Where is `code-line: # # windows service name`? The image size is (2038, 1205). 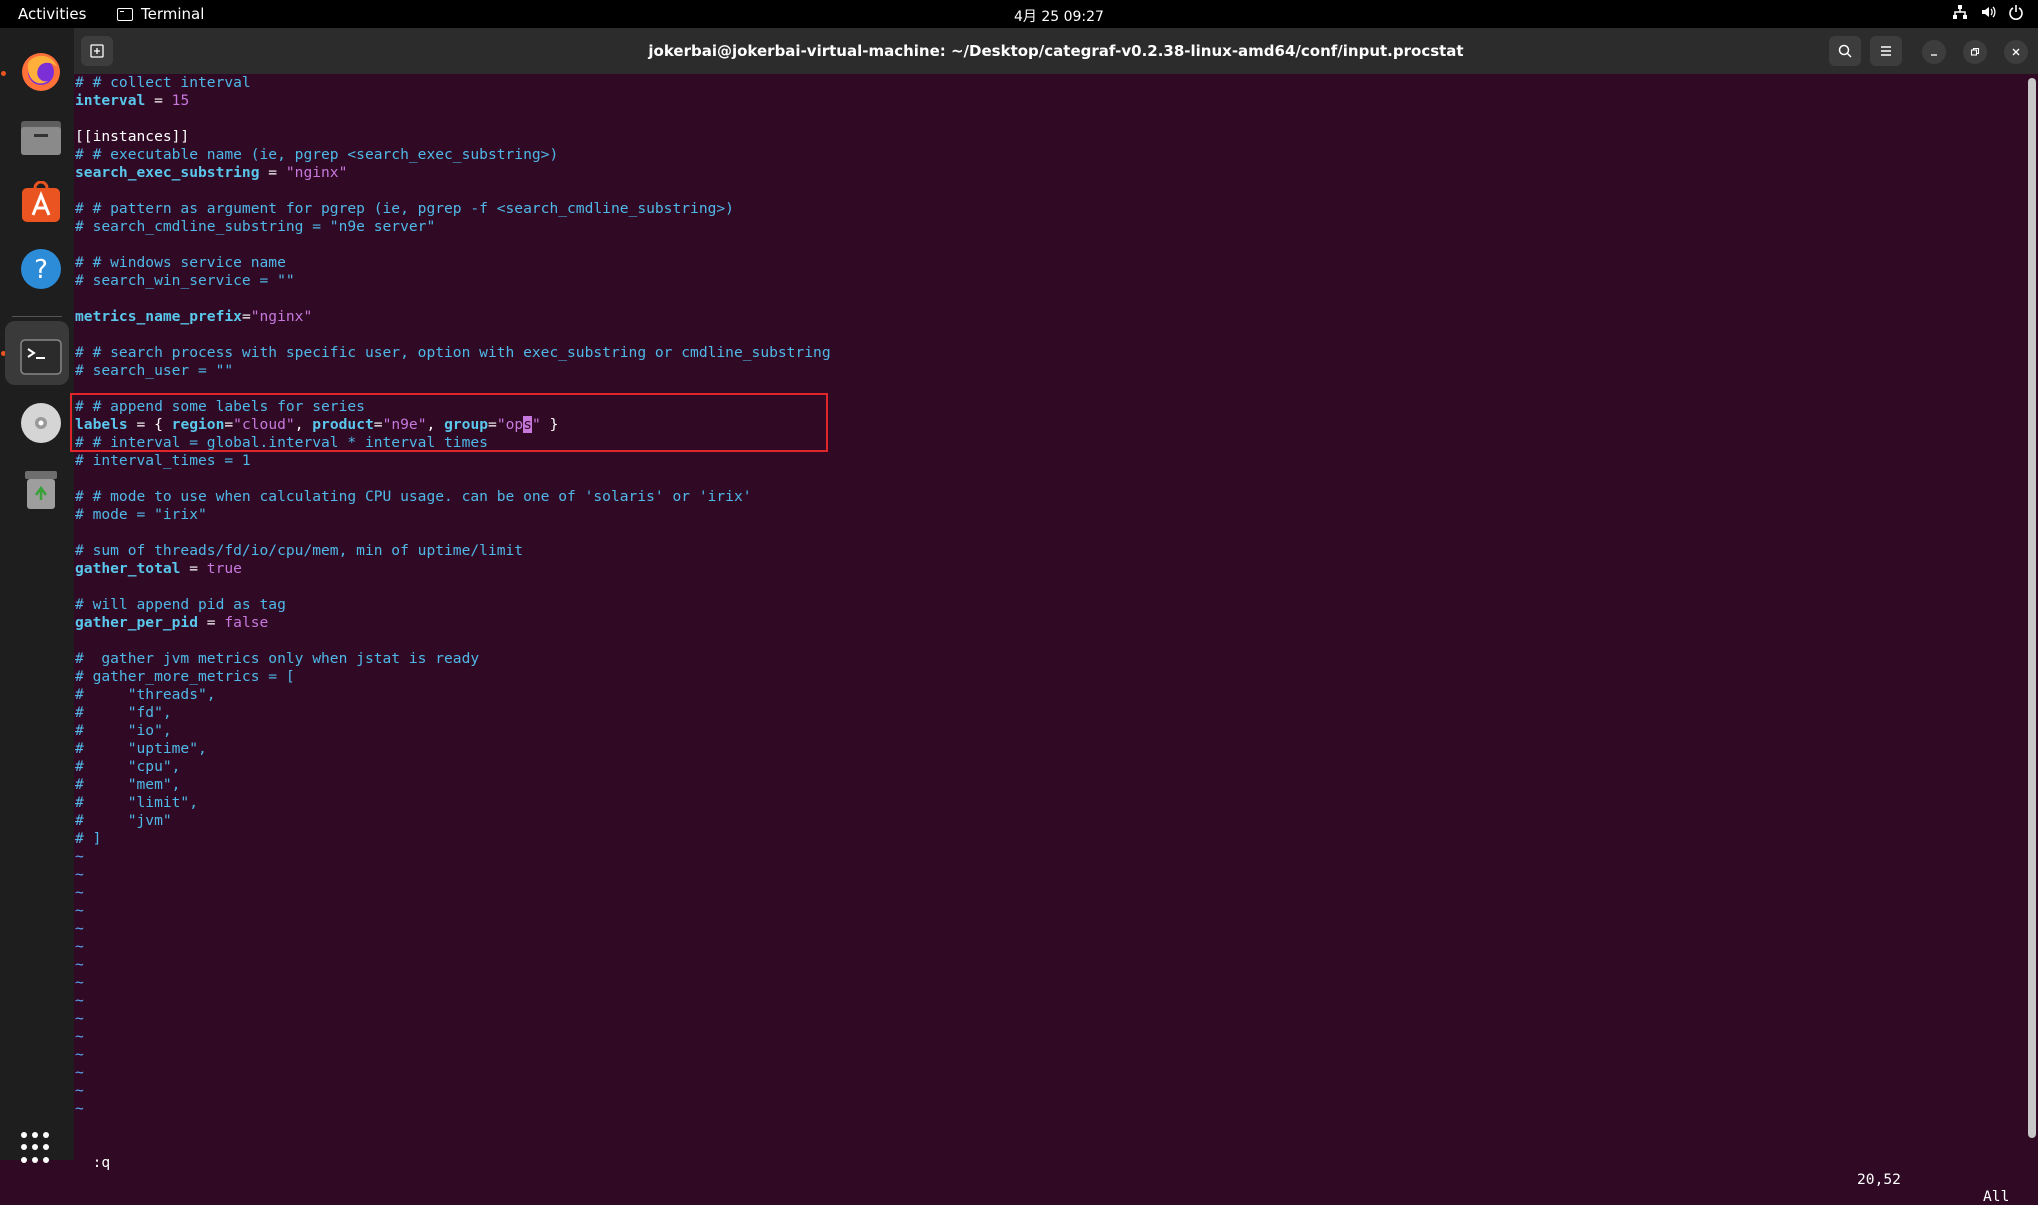
code-line: # # windows service name is located at coordinates (1050, 263).